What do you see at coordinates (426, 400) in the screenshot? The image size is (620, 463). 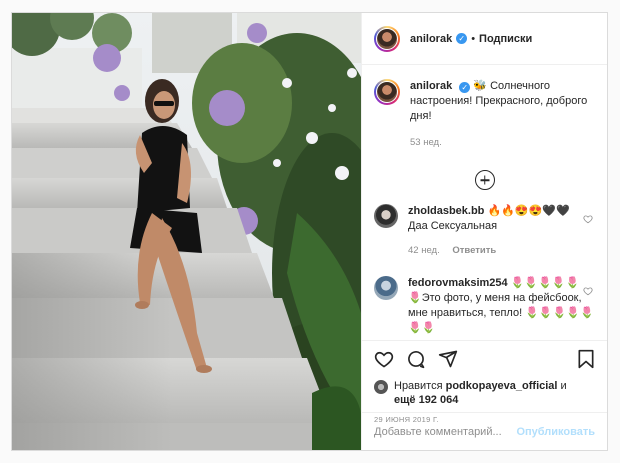 I see `likes-count: ещё 192 064` at bounding box center [426, 400].